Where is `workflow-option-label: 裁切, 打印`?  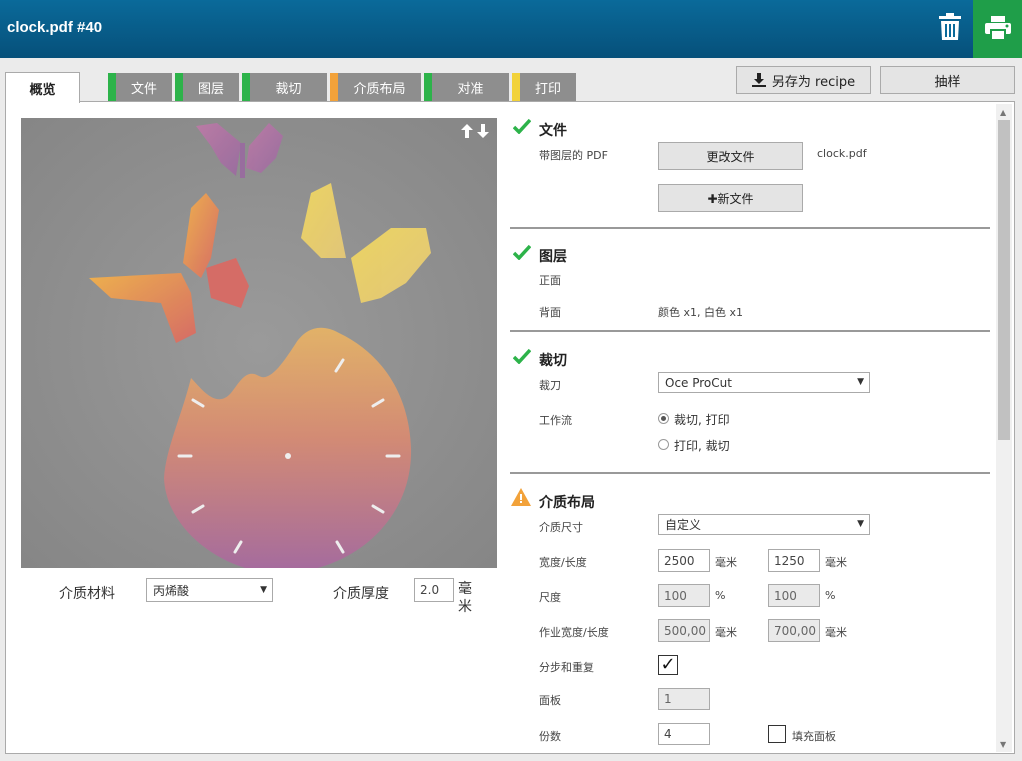
workflow-option-label: 裁切, 打印 is located at coordinates (702, 420).